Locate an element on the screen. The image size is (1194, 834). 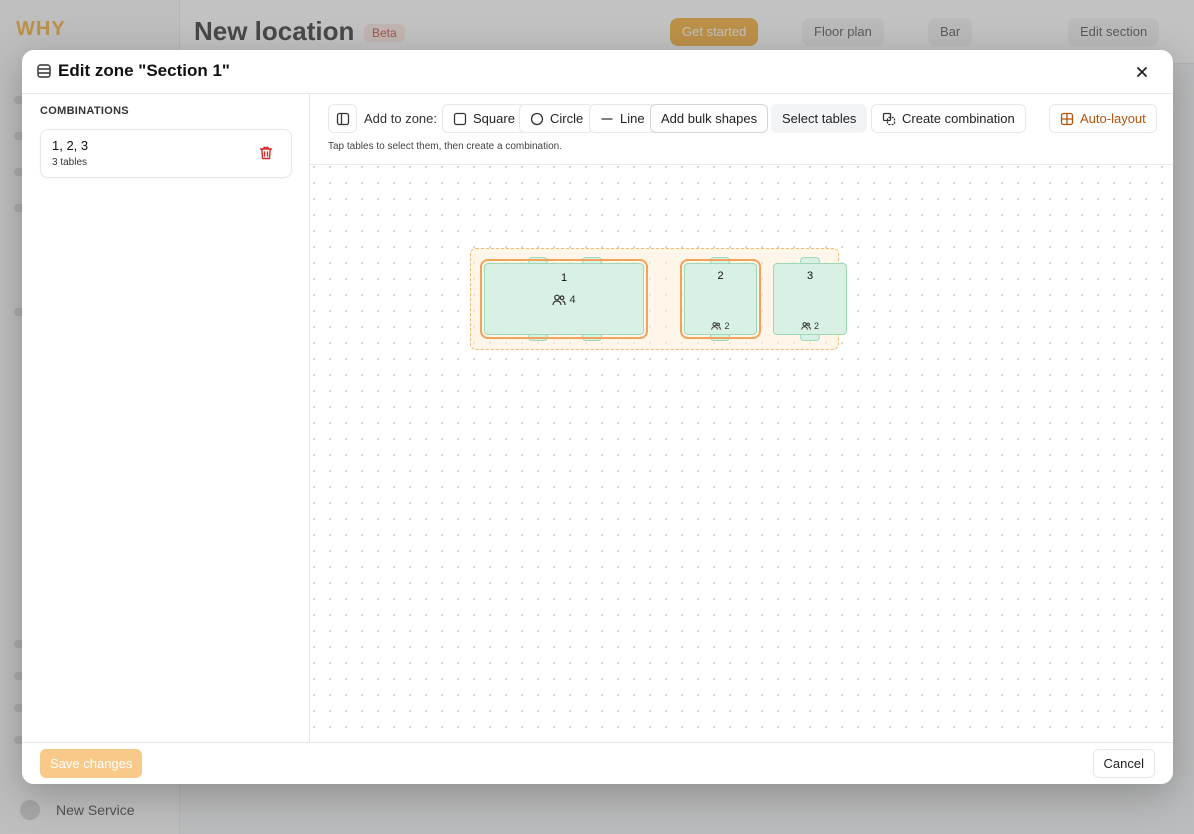
add-line-label: Line is located at coordinates (632, 118).